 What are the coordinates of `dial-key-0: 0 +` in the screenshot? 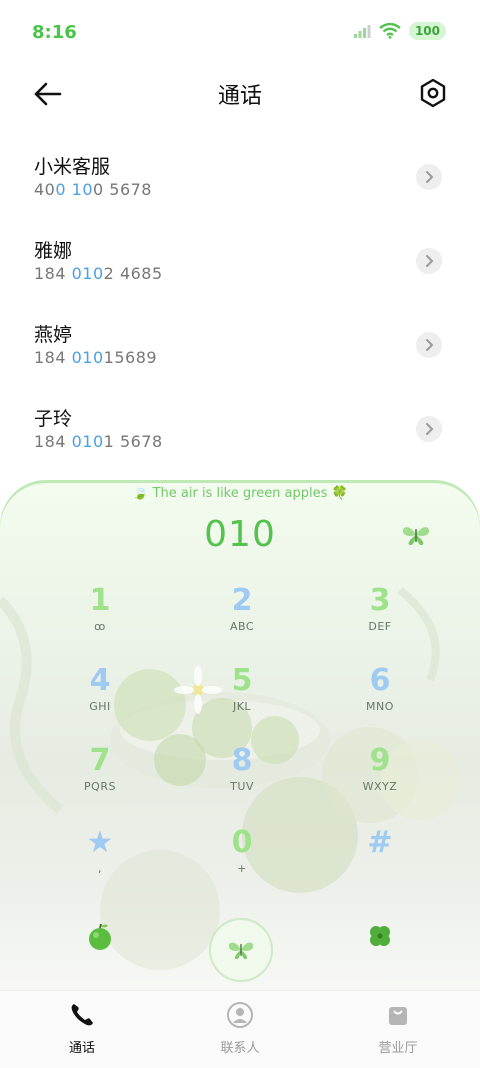 It's located at (242, 861).